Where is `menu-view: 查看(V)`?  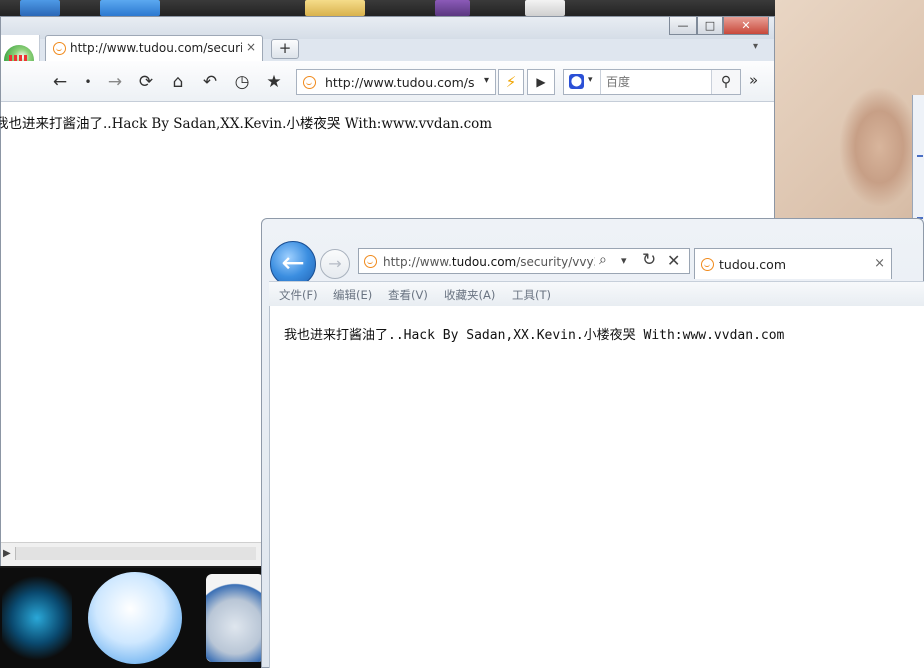 menu-view: 查看(V) is located at coordinates (408, 295).